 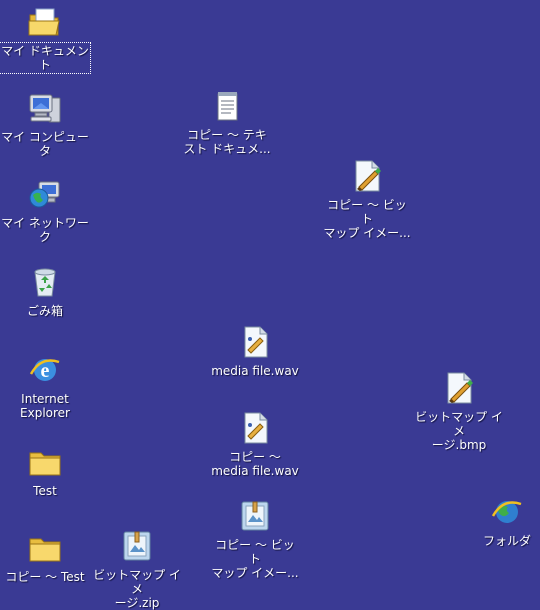 What do you see at coordinates (45, 491) in the screenshot?
I see `desktop-icon-label: Test` at bounding box center [45, 491].